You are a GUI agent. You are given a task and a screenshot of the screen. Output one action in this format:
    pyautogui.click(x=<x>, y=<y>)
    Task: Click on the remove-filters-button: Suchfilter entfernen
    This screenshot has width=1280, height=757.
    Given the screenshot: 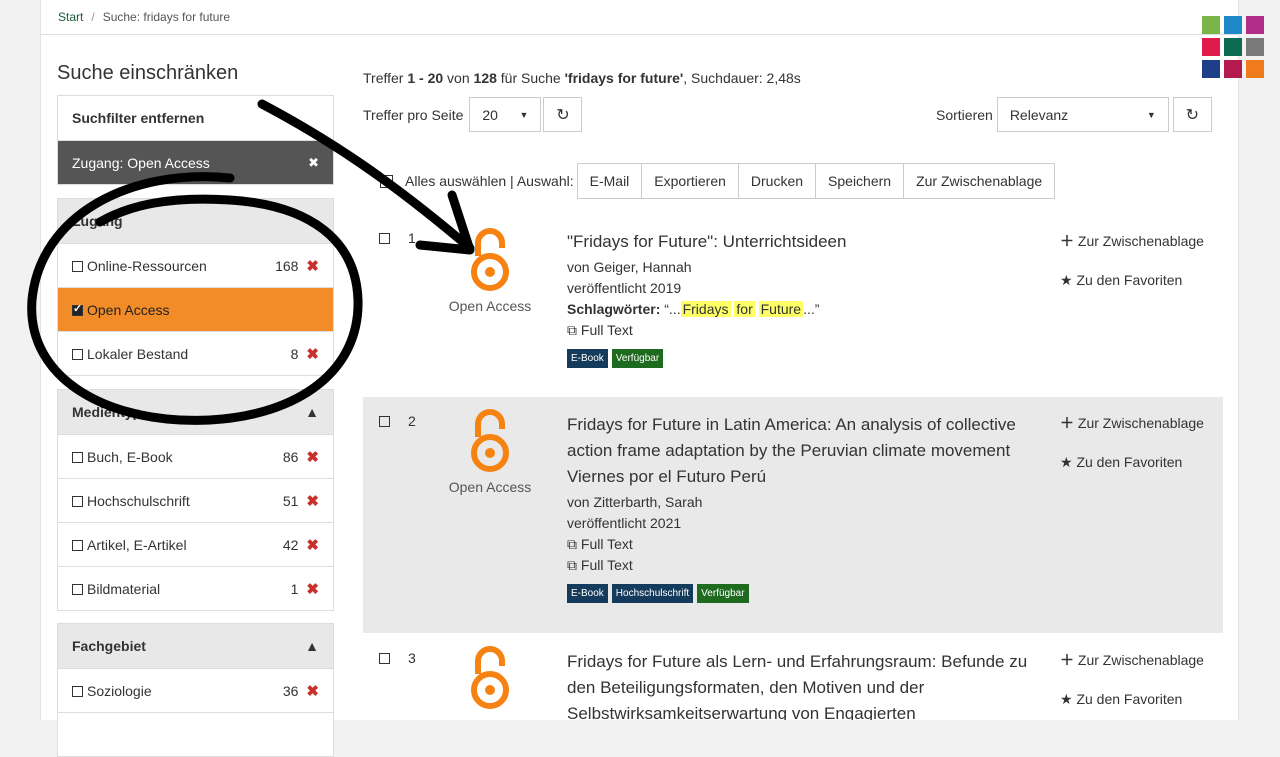 What is the action you would take?
    pyautogui.click(x=195, y=118)
    